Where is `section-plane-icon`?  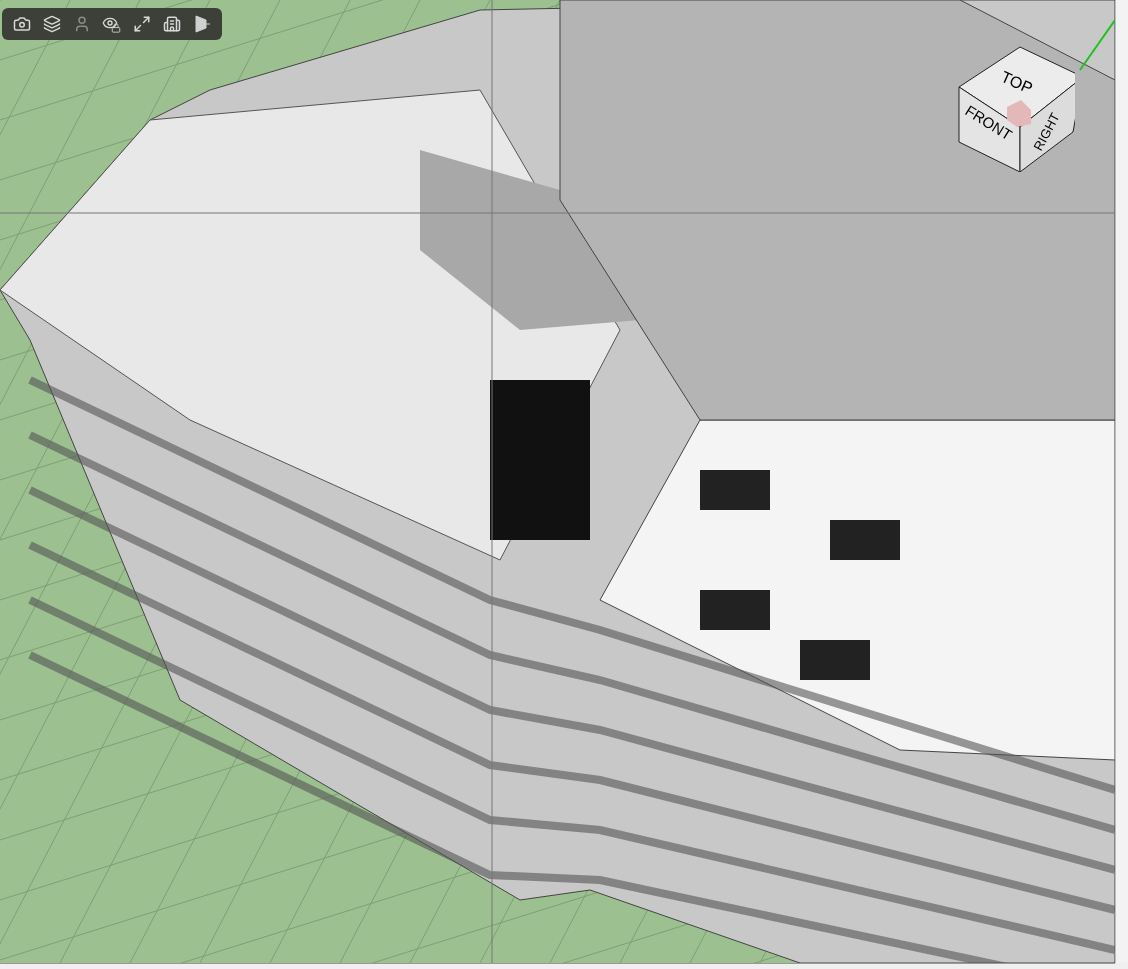
section-plane-icon is located at coordinates (202, 24).